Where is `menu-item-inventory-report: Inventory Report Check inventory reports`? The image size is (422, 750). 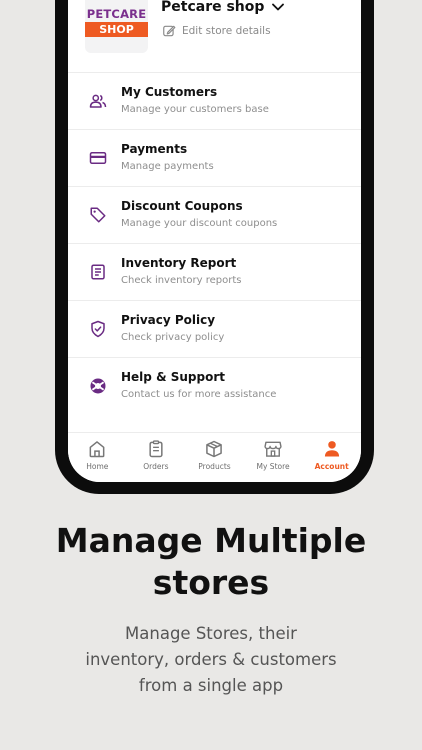
menu-item-inventory-report: Inventory Report Check inventory reports is located at coordinates (214, 272).